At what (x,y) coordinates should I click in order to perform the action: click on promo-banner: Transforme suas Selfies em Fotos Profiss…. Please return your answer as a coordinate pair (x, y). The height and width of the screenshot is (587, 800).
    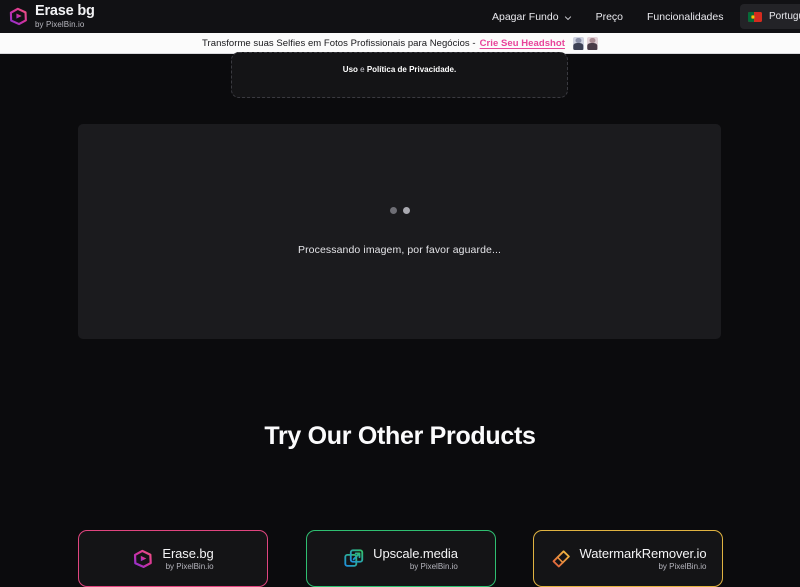
    Looking at the image, I should click on (400, 43).